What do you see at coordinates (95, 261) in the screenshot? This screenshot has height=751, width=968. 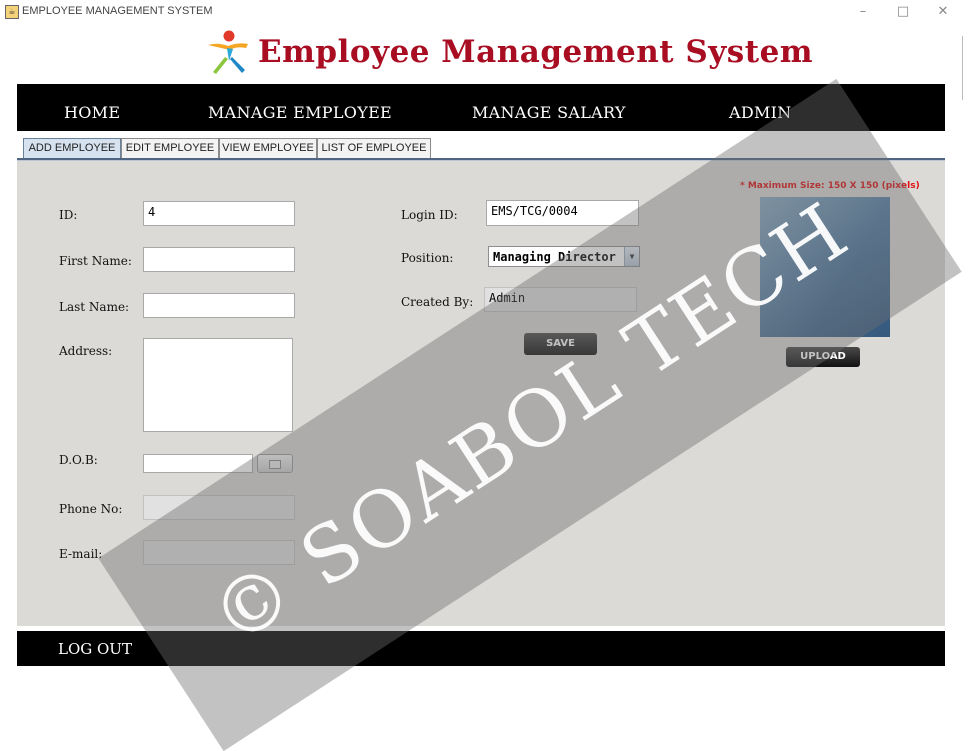 I see `first-name-label: First Name:` at bounding box center [95, 261].